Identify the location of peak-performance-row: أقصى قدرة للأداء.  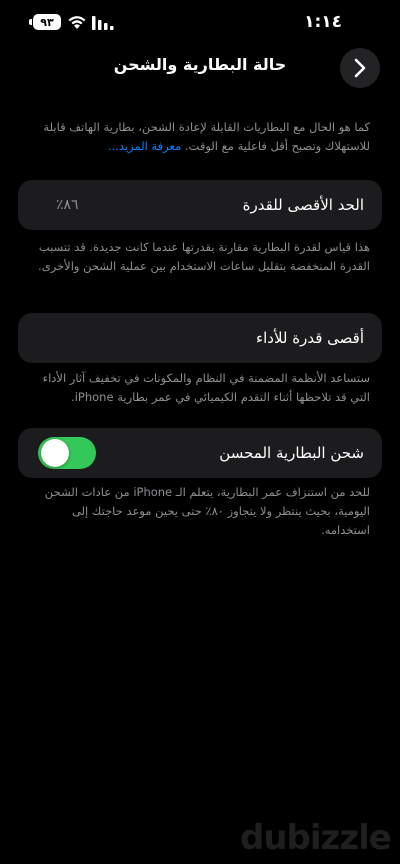
(200, 338).